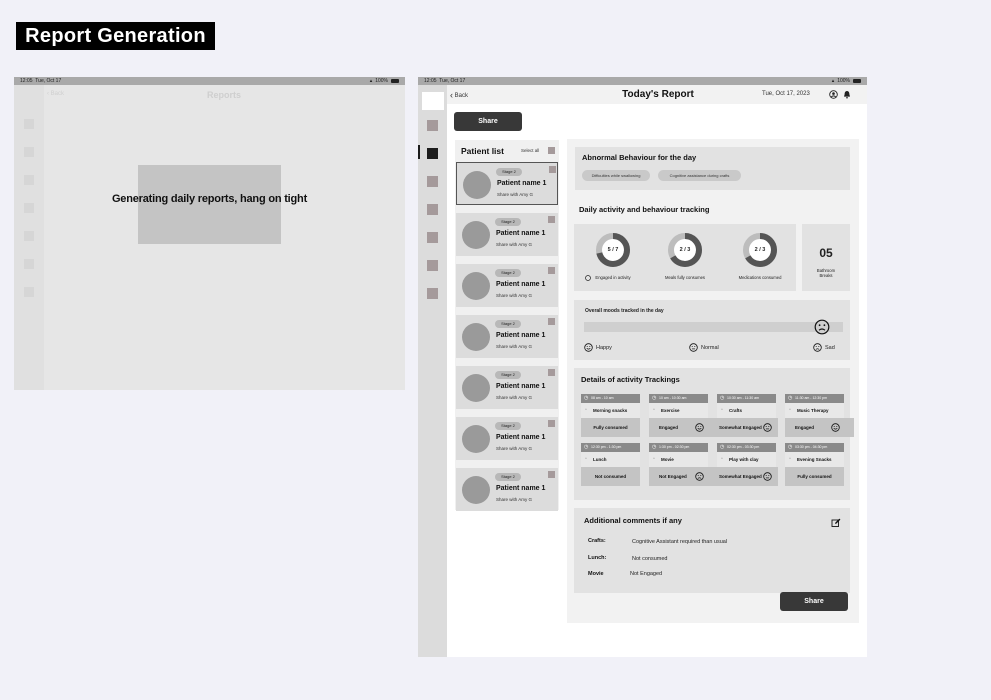 Image resolution: width=991 pixels, height=700 pixels. I want to click on activity-tile: ◷ 10 am - 10:30 am ▫ Exercise Engaged, so click(683, 415).